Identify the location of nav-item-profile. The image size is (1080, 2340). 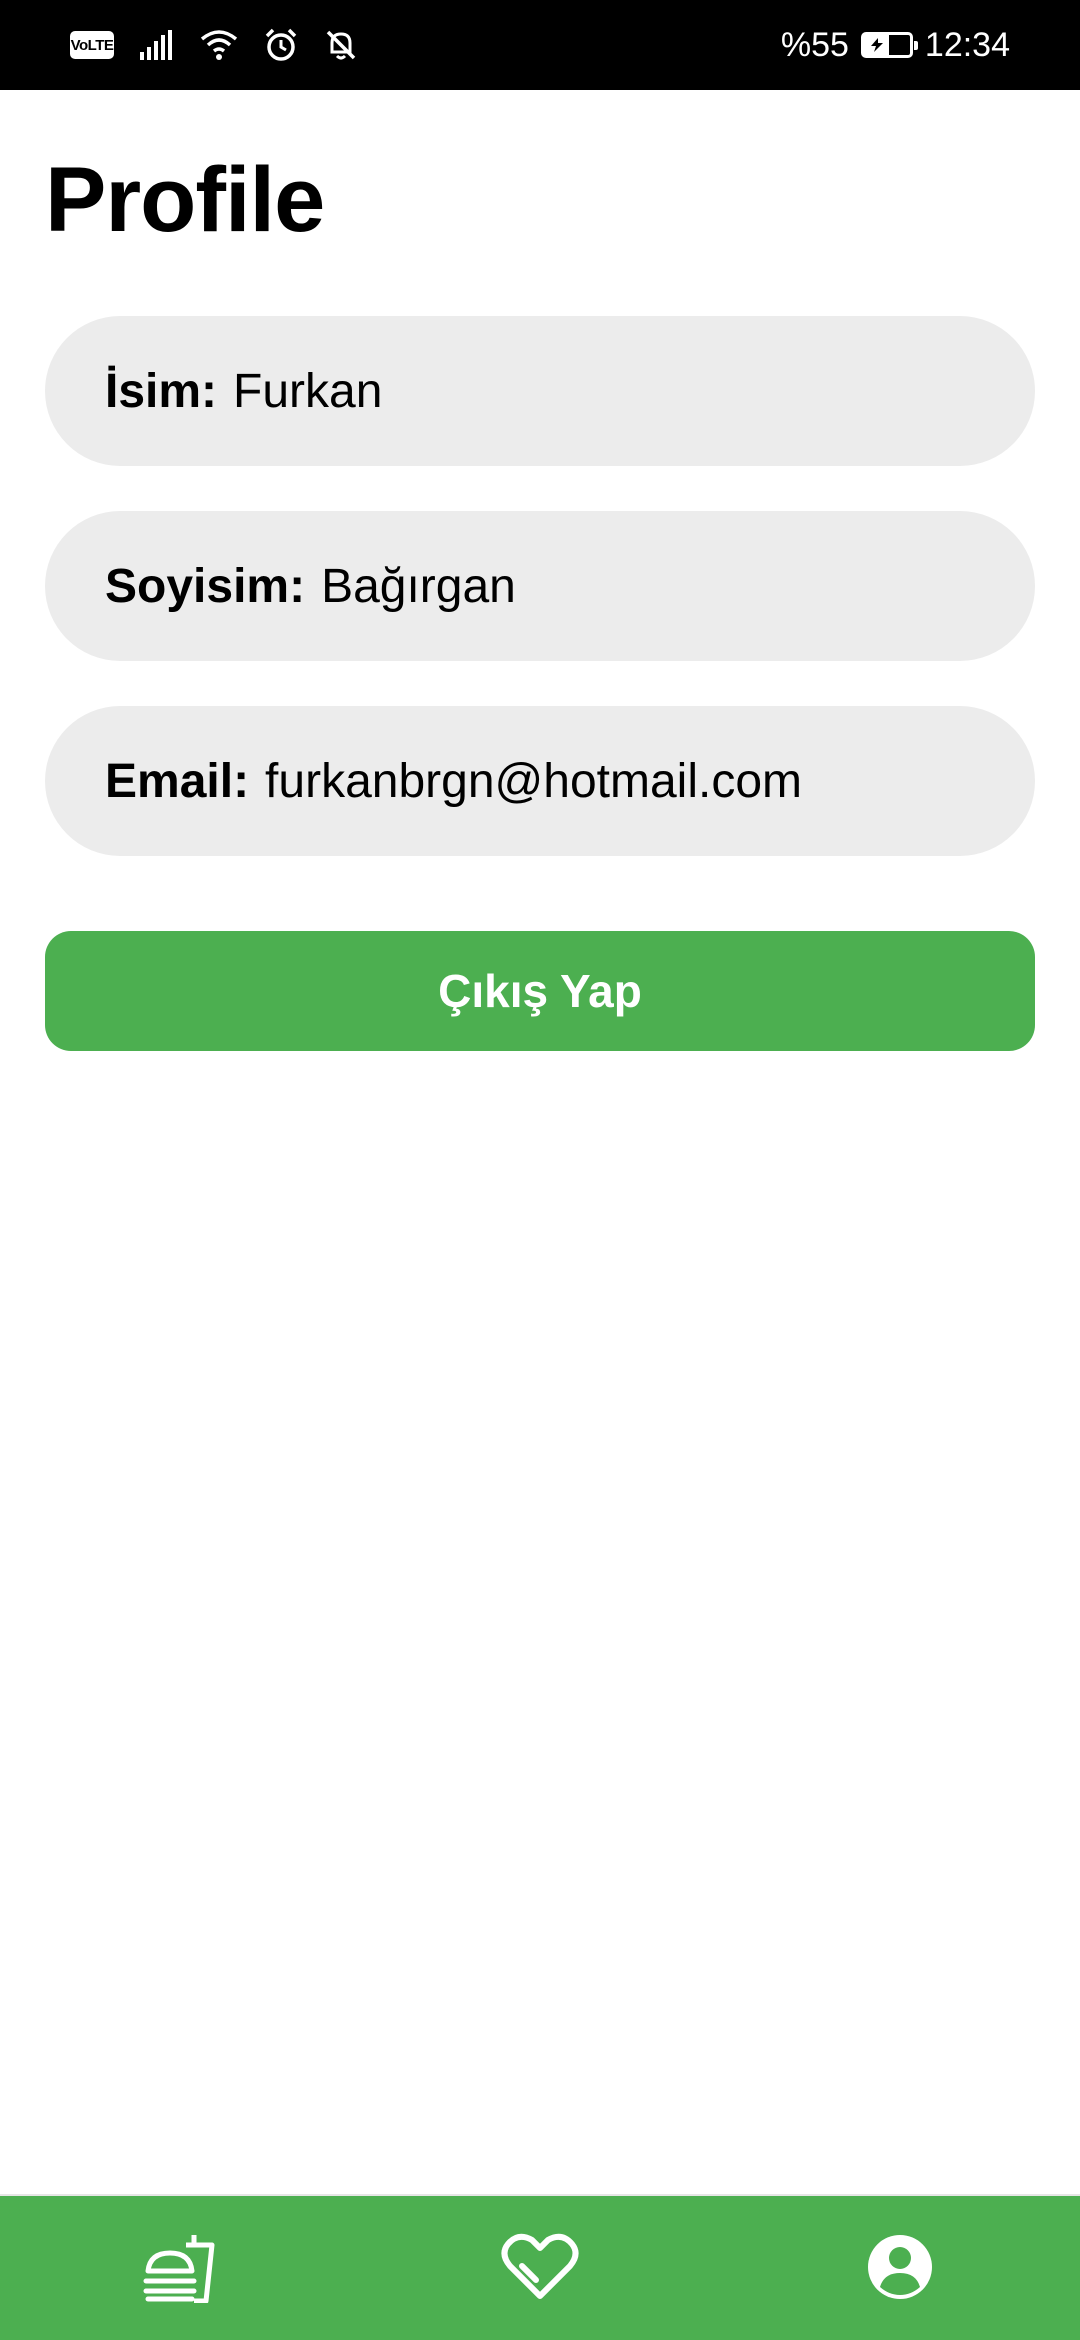
(900, 2268).